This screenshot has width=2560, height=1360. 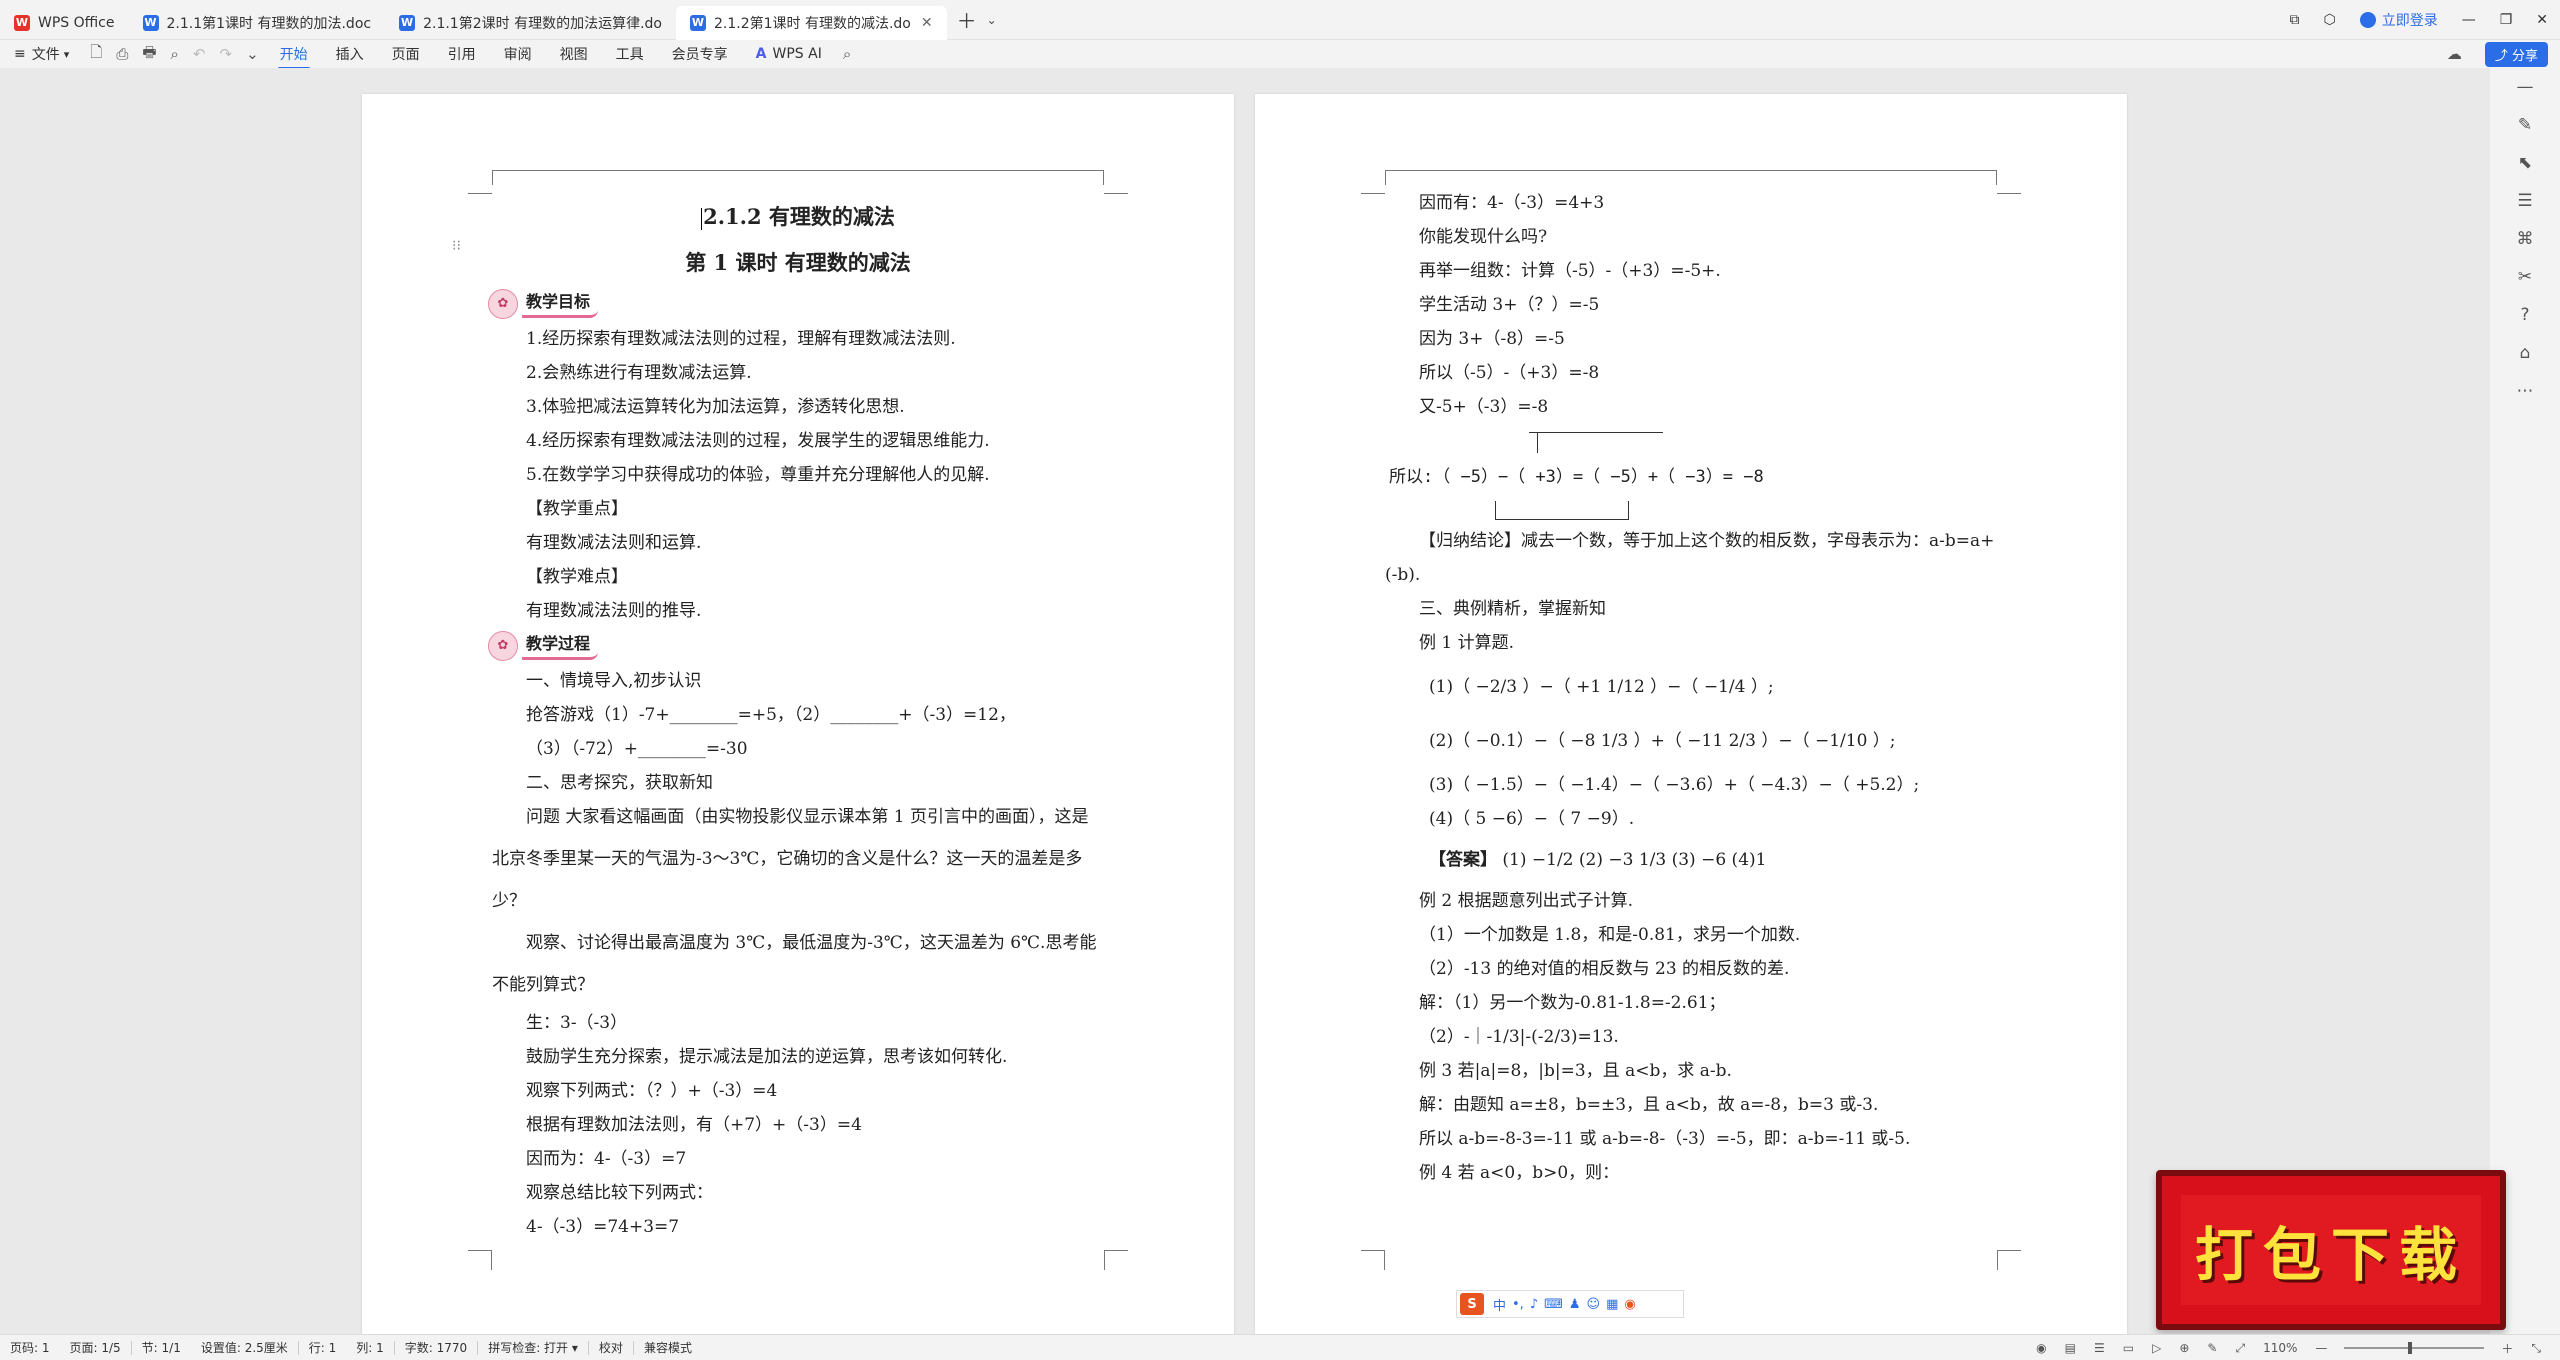 What do you see at coordinates (1467, 643) in the screenshot?
I see `body-line: 例 1 计算题.` at bounding box center [1467, 643].